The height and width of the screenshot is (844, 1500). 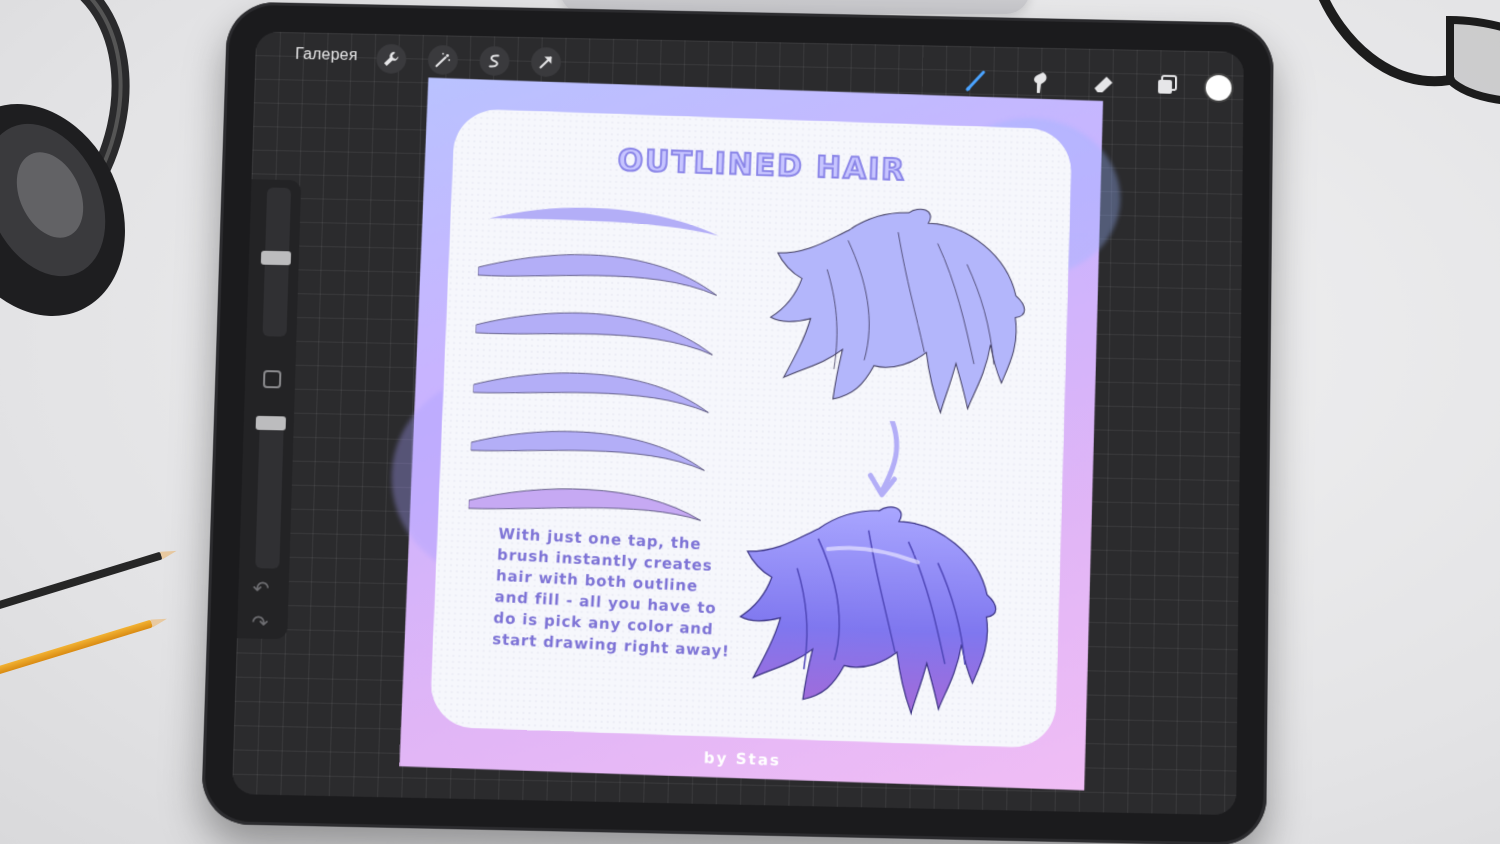 I want to click on layers-button, so click(x=1167, y=85).